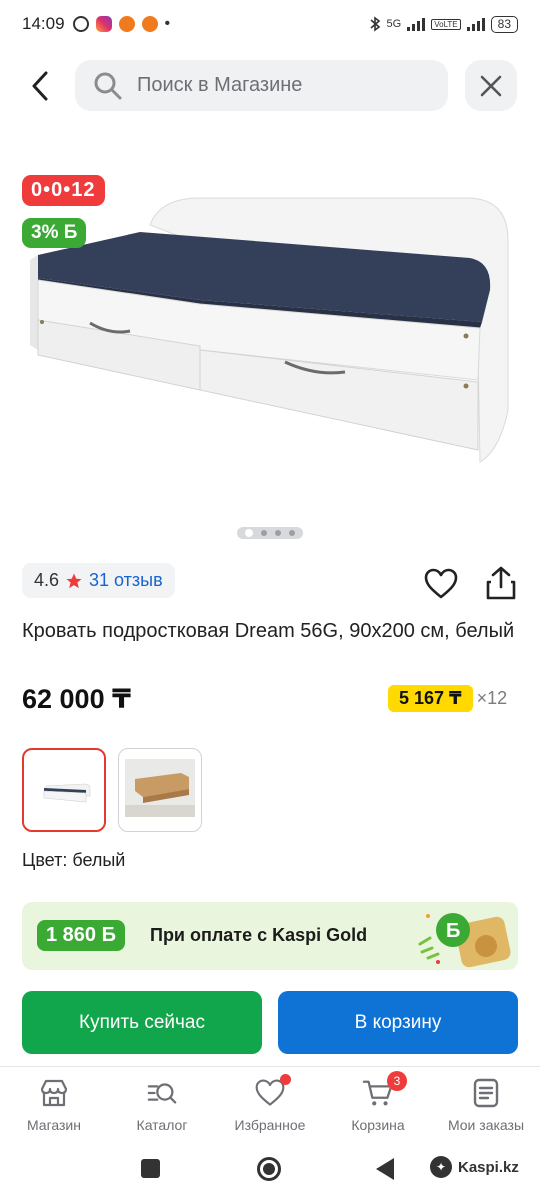  I want to click on svg-text: Б, so click(453, 931).